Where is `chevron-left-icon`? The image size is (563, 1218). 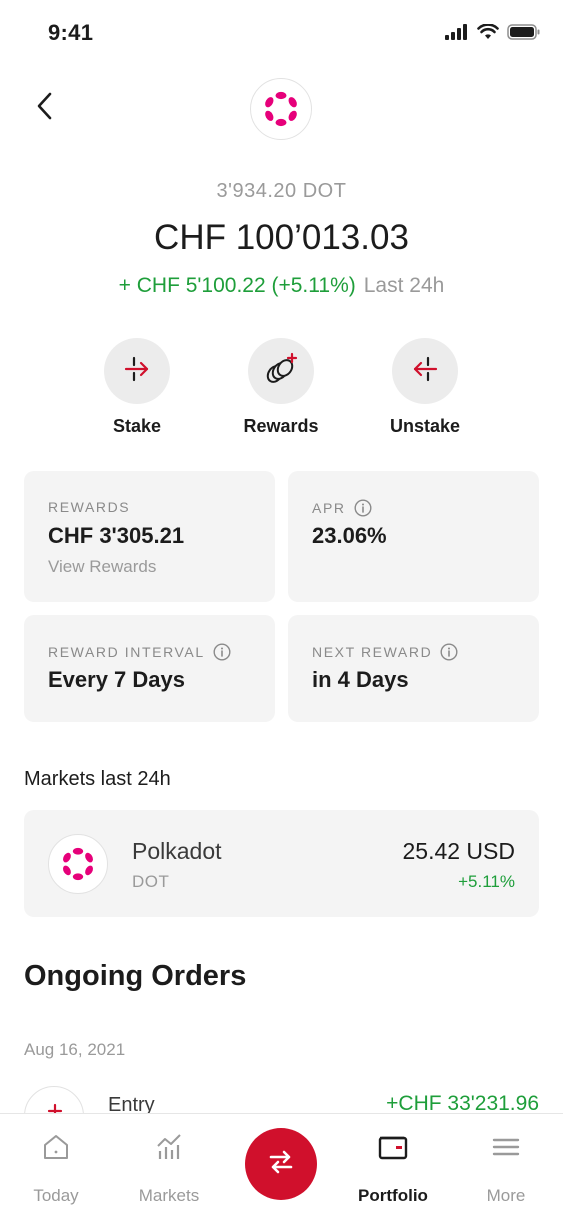 chevron-left-icon is located at coordinates (44, 108).